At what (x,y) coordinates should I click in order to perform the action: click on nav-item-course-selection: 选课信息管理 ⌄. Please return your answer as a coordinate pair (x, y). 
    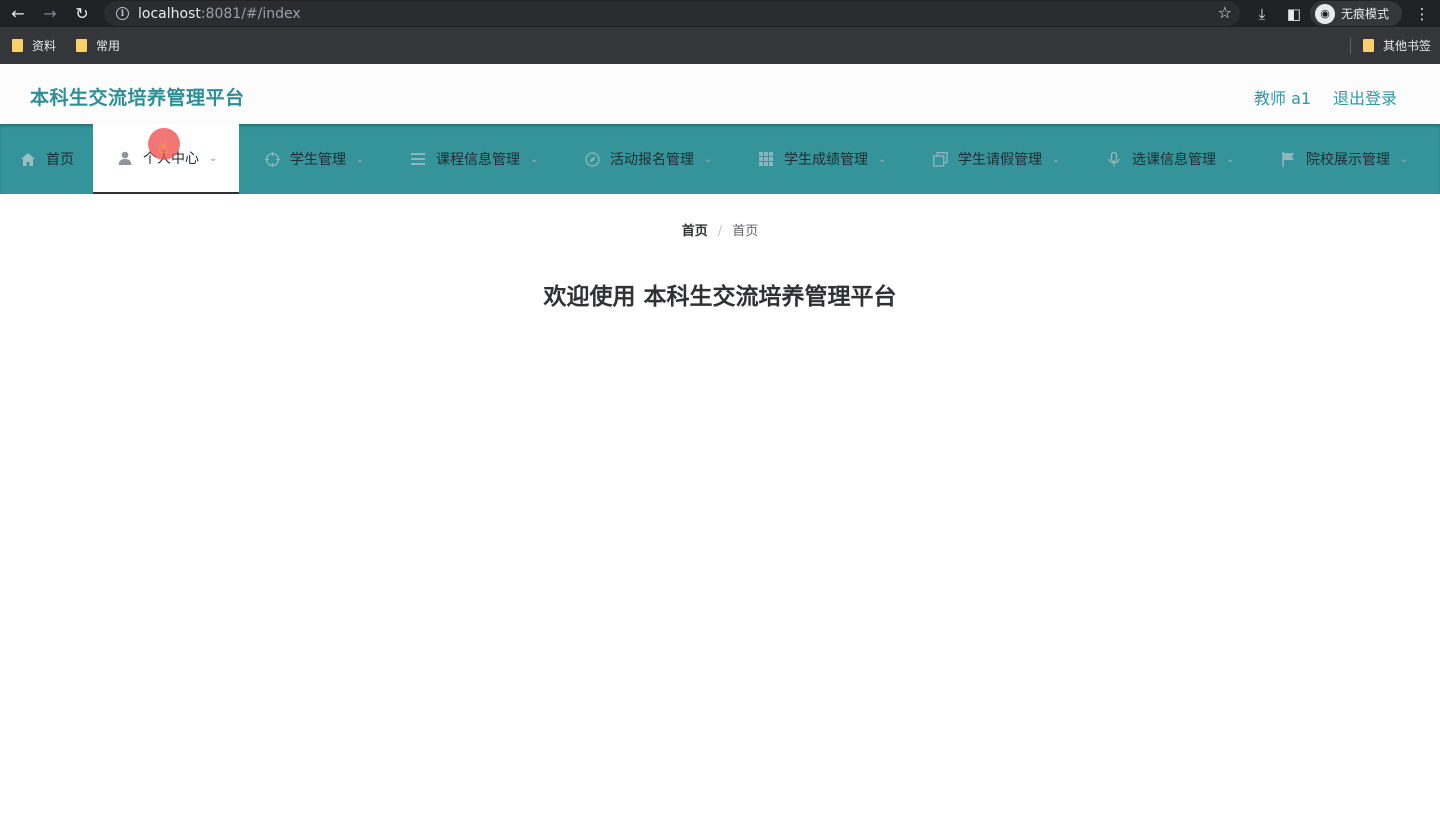
    Looking at the image, I should click on (1170, 159).